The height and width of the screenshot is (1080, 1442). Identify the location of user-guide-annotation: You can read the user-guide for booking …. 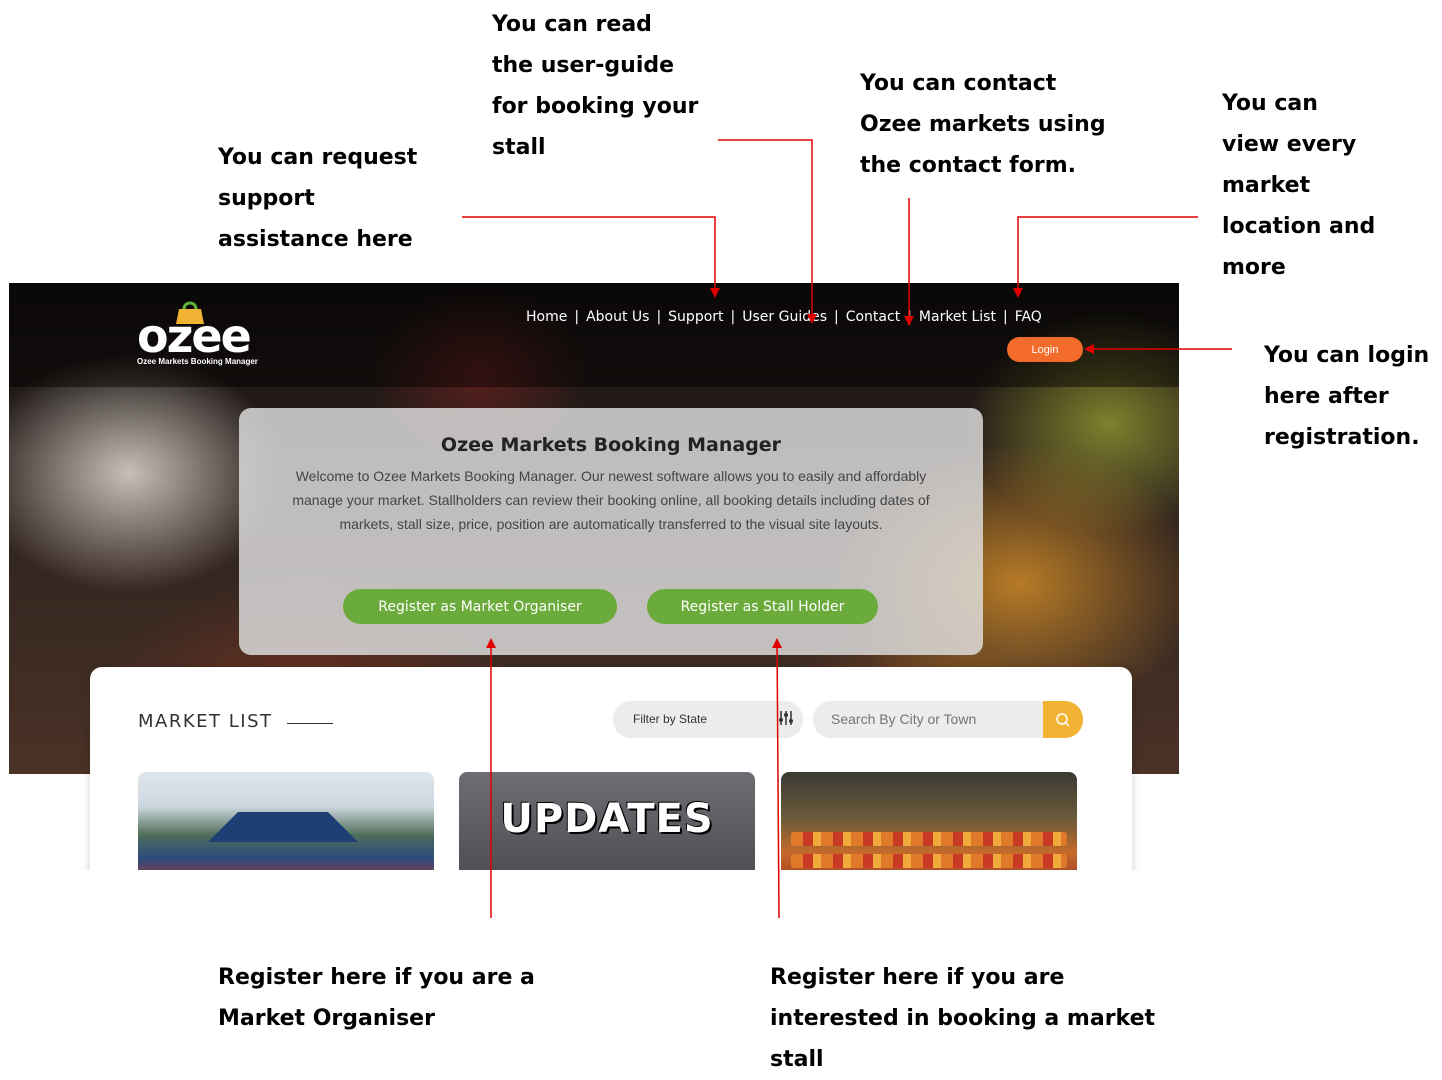
(595, 86).